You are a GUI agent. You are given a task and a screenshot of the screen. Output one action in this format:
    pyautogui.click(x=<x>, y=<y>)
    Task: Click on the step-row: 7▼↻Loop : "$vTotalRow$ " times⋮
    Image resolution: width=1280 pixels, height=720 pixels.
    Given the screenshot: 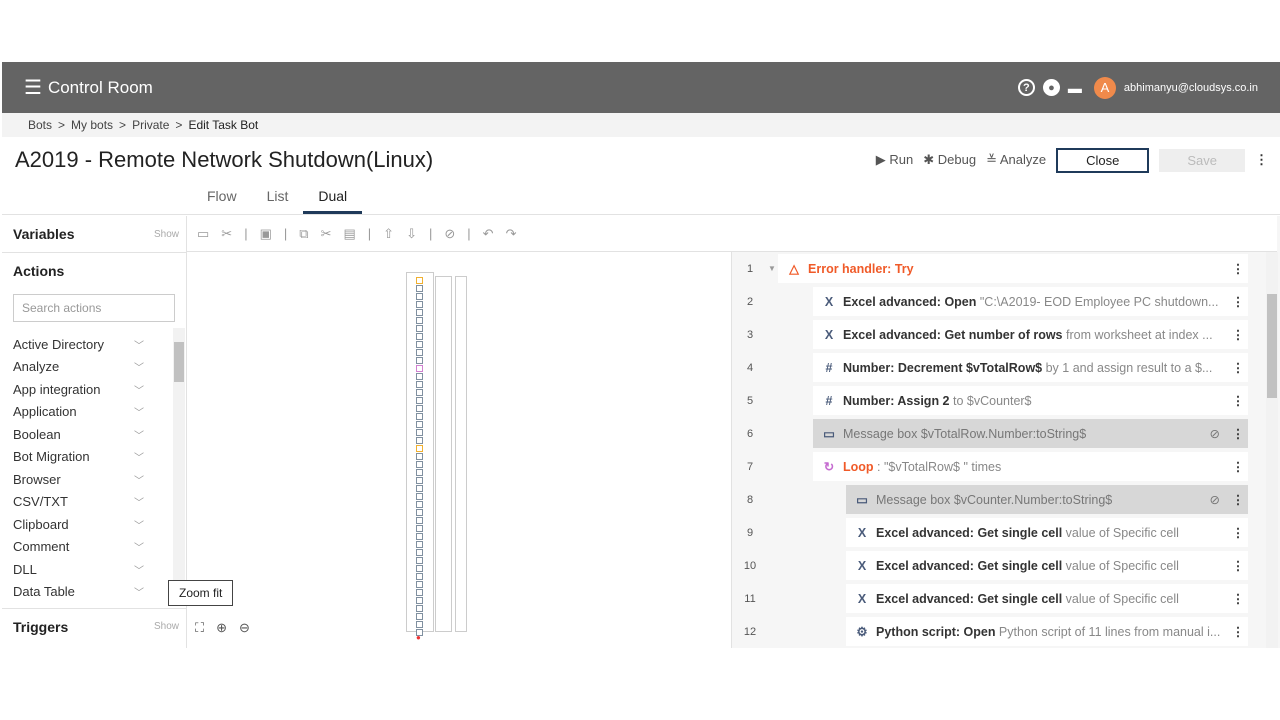 What is the action you would take?
    pyautogui.click(x=1006, y=466)
    